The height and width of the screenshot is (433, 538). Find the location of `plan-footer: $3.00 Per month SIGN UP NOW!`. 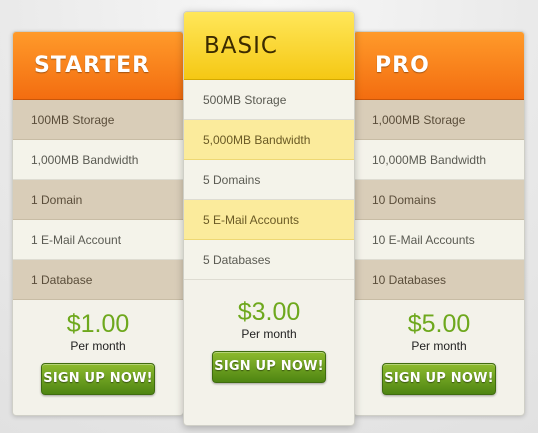

plan-footer: $3.00 Per month SIGN UP NOW! is located at coordinates (269, 331).